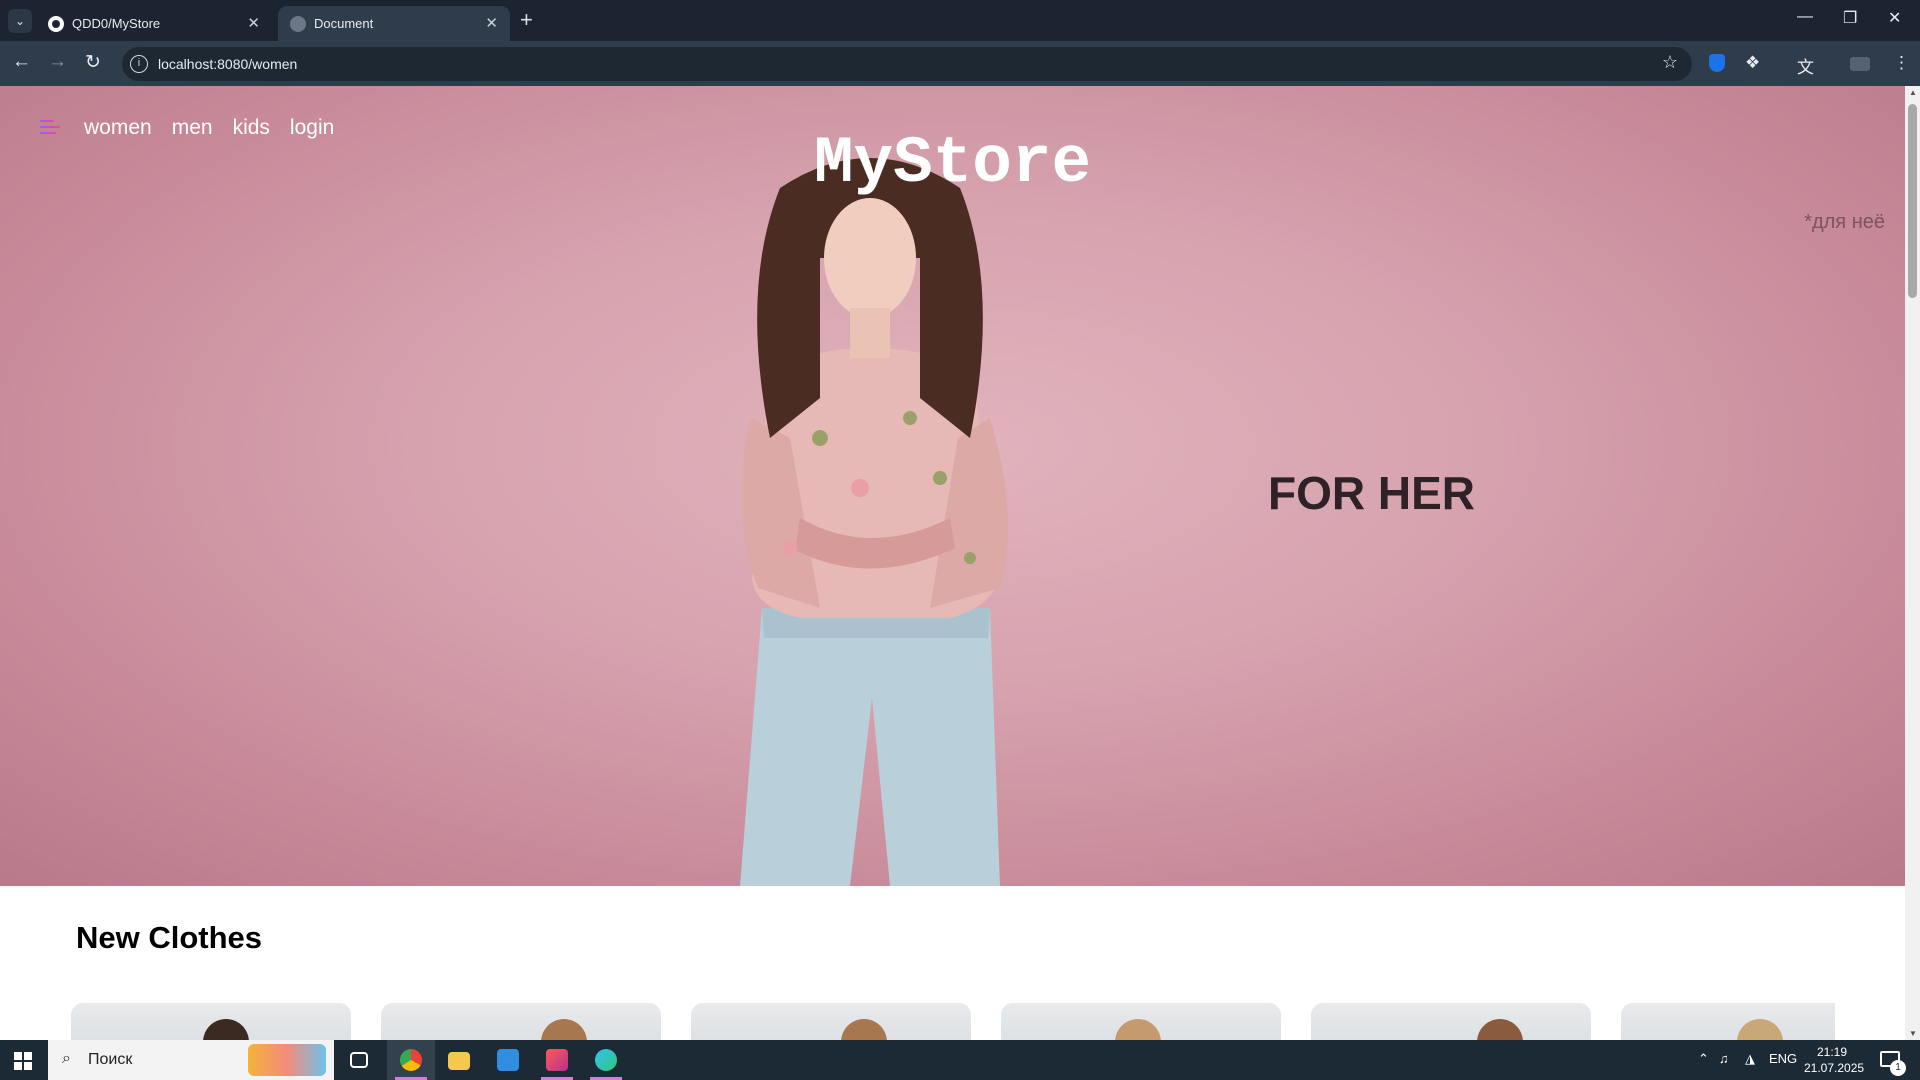 This screenshot has width=1920, height=1080. What do you see at coordinates (227, 64) in the screenshot?
I see `url-text: localhost:8080/women` at bounding box center [227, 64].